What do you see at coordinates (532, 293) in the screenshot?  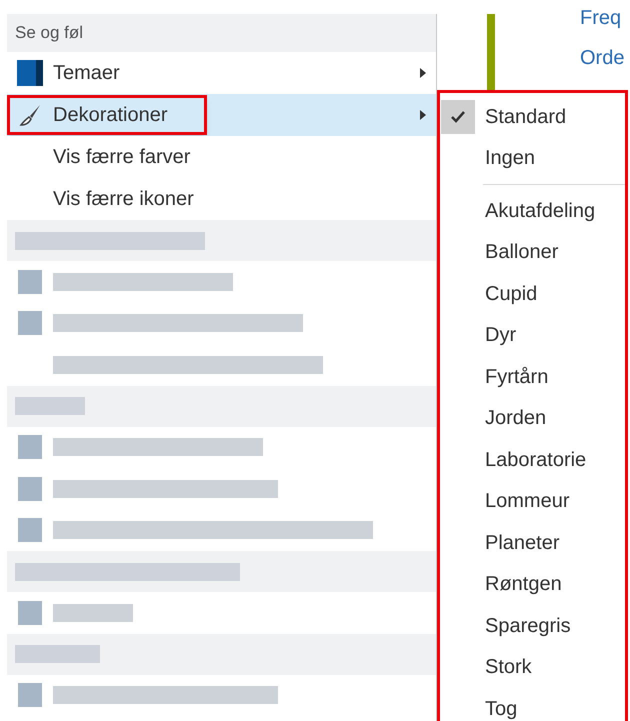 I see `submenu-item: Cupid` at bounding box center [532, 293].